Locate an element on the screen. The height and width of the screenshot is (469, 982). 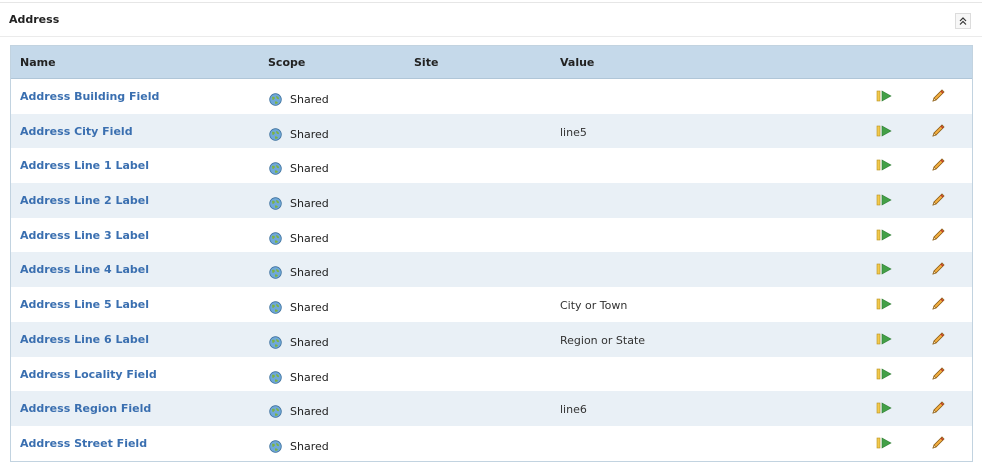
value-cell: City or Town is located at coordinates (594, 306).